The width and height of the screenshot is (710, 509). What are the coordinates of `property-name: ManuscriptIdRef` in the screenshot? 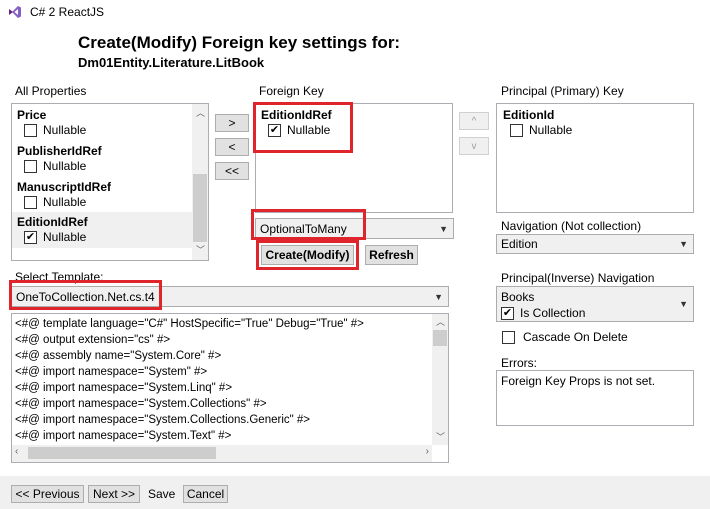 It's located at (64, 187).